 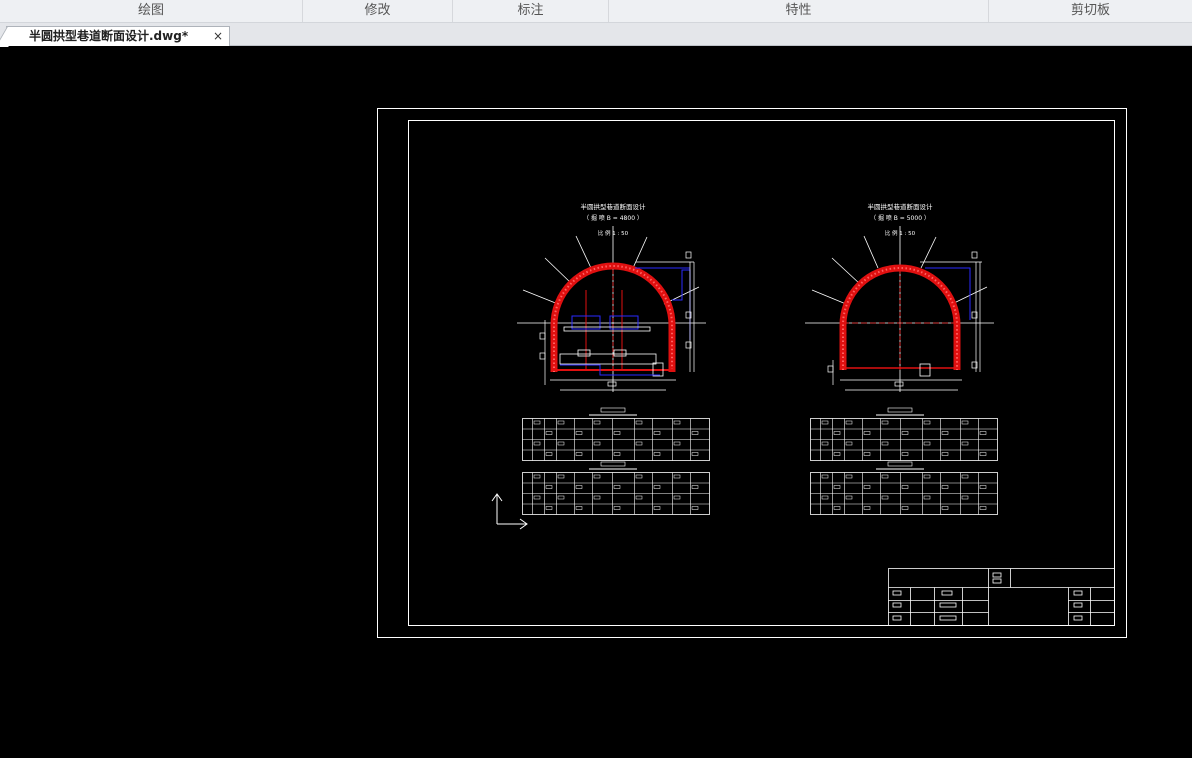 What do you see at coordinates (596, 34) in the screenshot?
I see `document-tab-bar: 半圆拱型巷道断面设计.dwg* ×` at bounding box center [596, 34].